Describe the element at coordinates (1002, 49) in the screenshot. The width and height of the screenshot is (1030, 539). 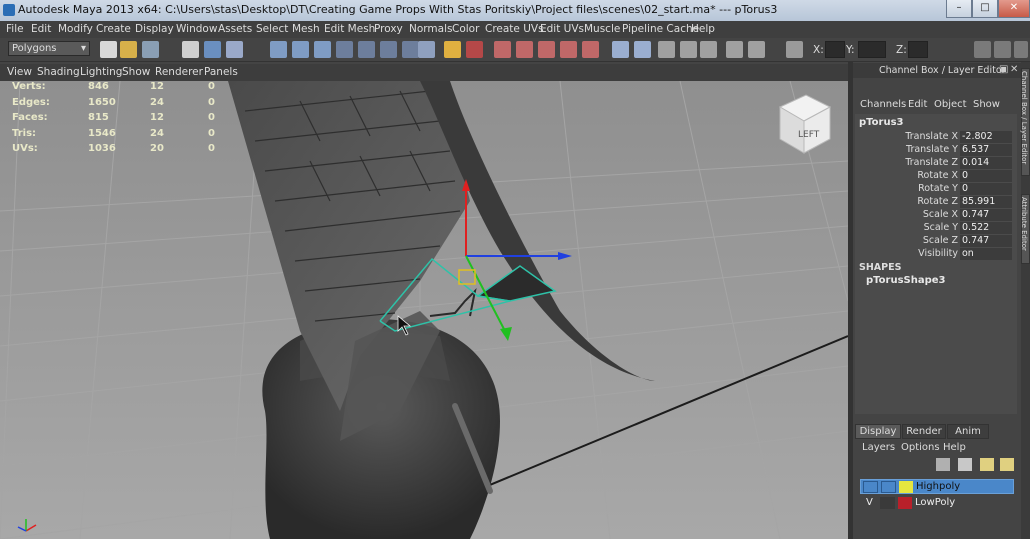
I see `toggle-tool-settings-icon` at that location.